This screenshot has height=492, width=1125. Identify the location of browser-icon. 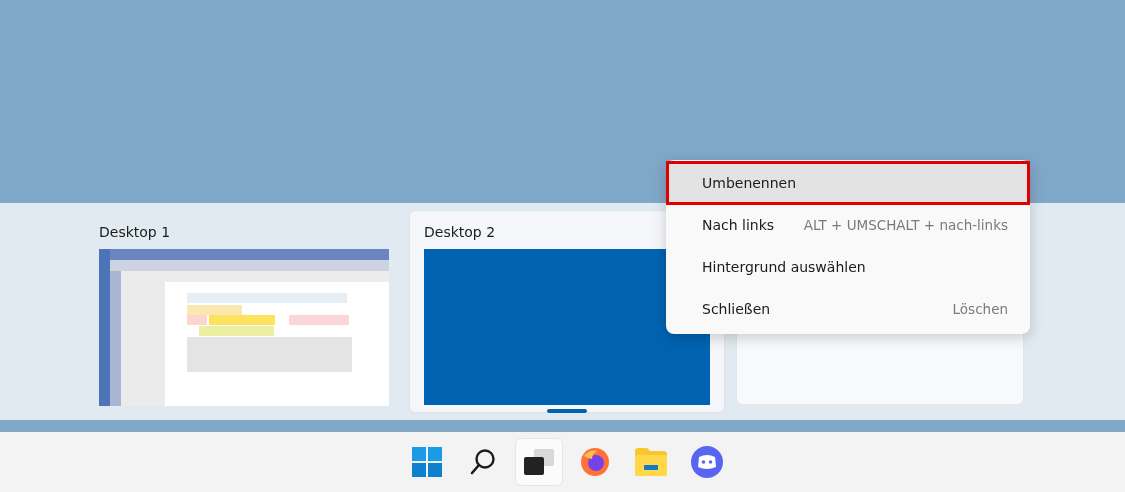
(594, 462).